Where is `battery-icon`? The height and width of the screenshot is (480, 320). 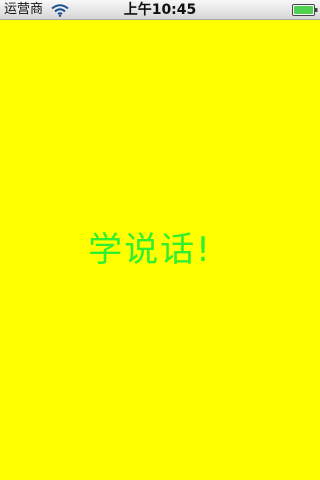
battery-icon is located at coordinates (305, 10).